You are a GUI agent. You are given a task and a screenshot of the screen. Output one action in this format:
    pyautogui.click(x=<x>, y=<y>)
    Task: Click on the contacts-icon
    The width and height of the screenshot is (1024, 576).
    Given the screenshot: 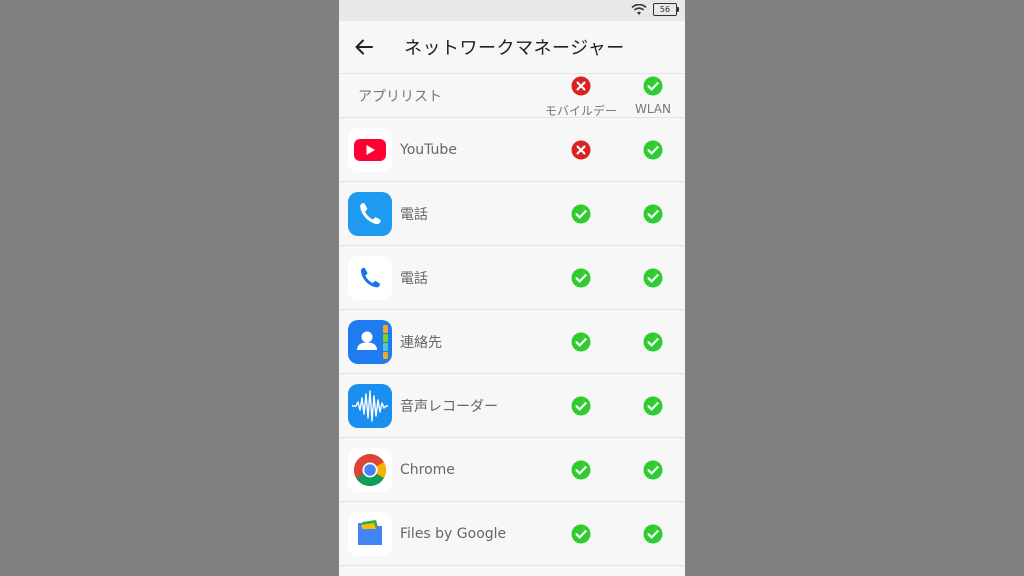 What is the action you would take?
    pyautogui.click(x=370, y=341)
    